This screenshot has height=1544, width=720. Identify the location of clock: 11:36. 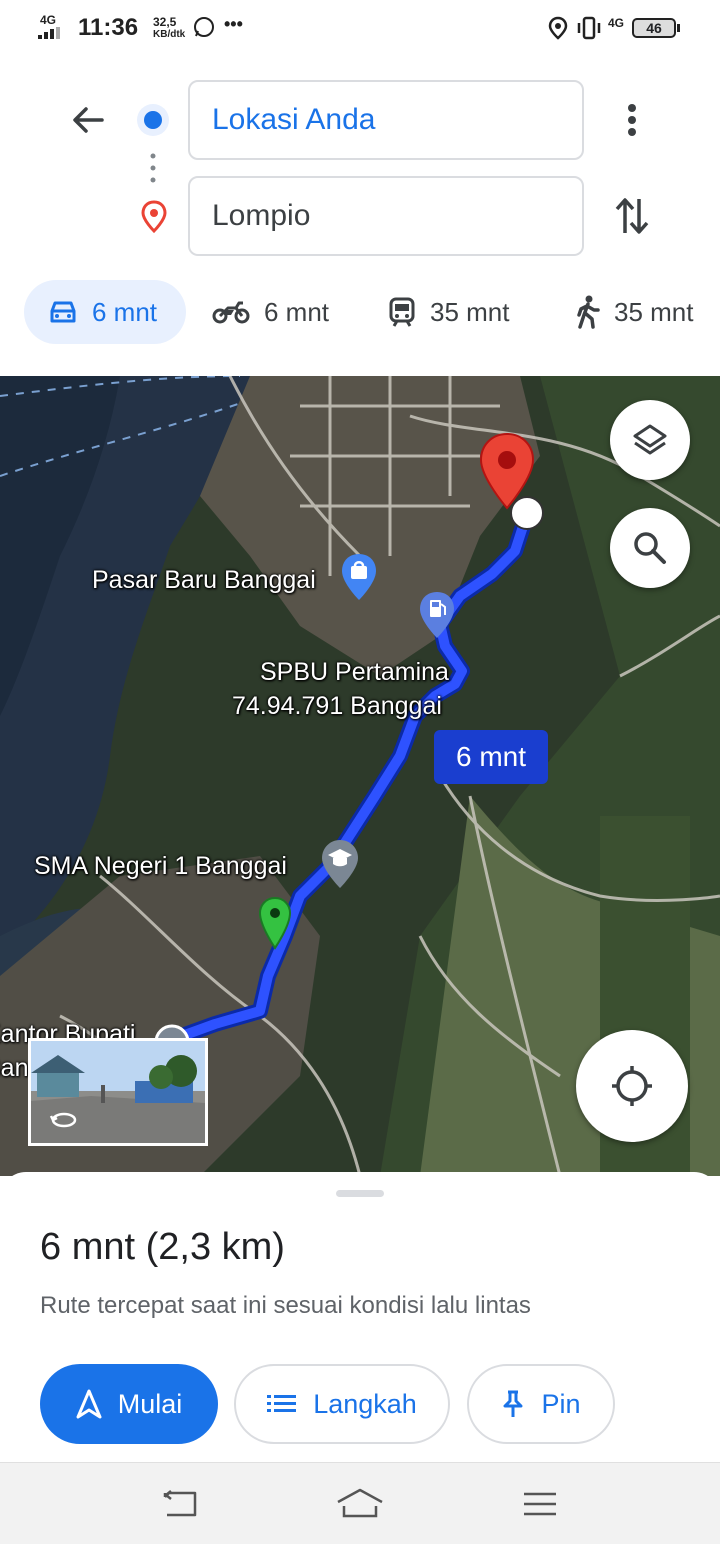
(108, 27).